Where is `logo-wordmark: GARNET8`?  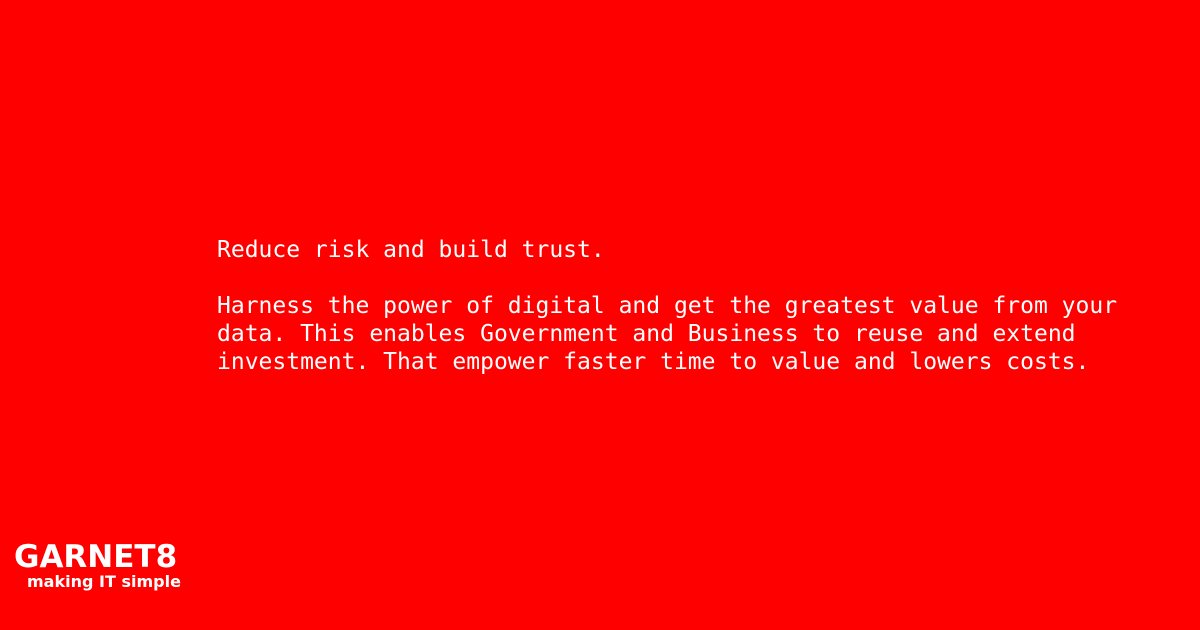 logo-wordmark: GARNET8 is located at coordinates (96, 557).